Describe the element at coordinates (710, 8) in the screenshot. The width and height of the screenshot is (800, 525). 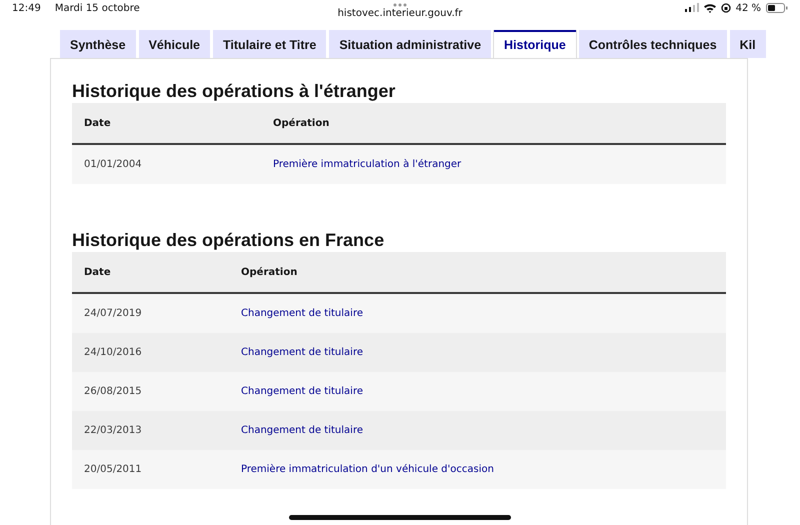
I see `wifi-icon` at that location.